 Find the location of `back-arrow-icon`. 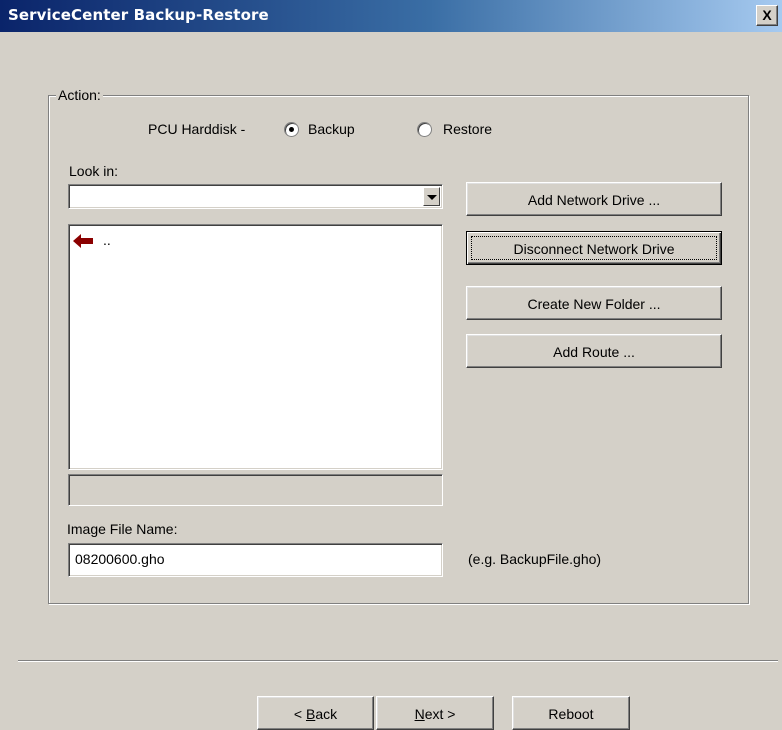

back-arrow-icon is located at coordinates (83, 241).